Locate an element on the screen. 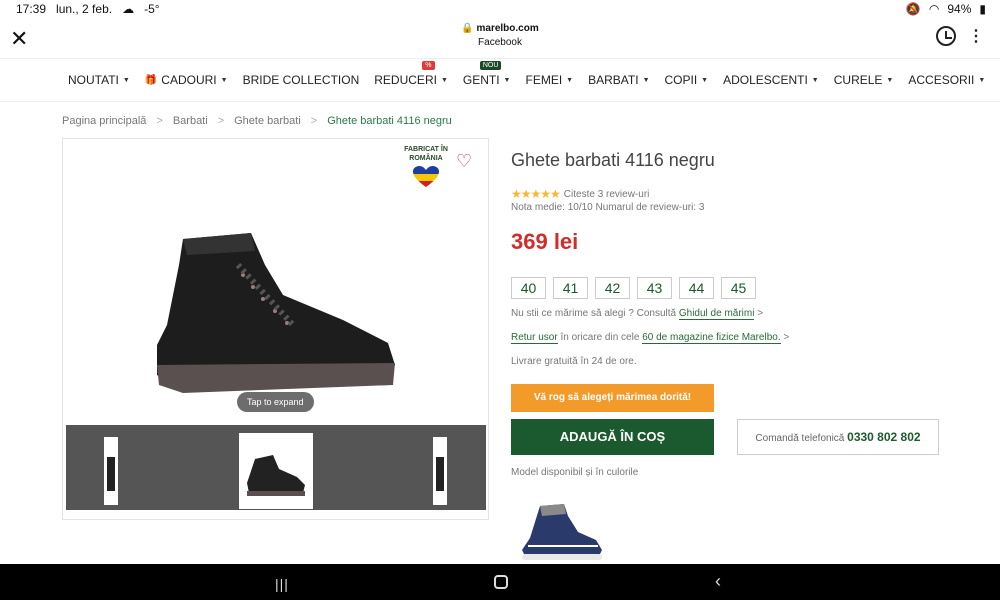  nav-item-adolescenti: ADOLESCENTI ▼ is located at coordinates (771, 80).